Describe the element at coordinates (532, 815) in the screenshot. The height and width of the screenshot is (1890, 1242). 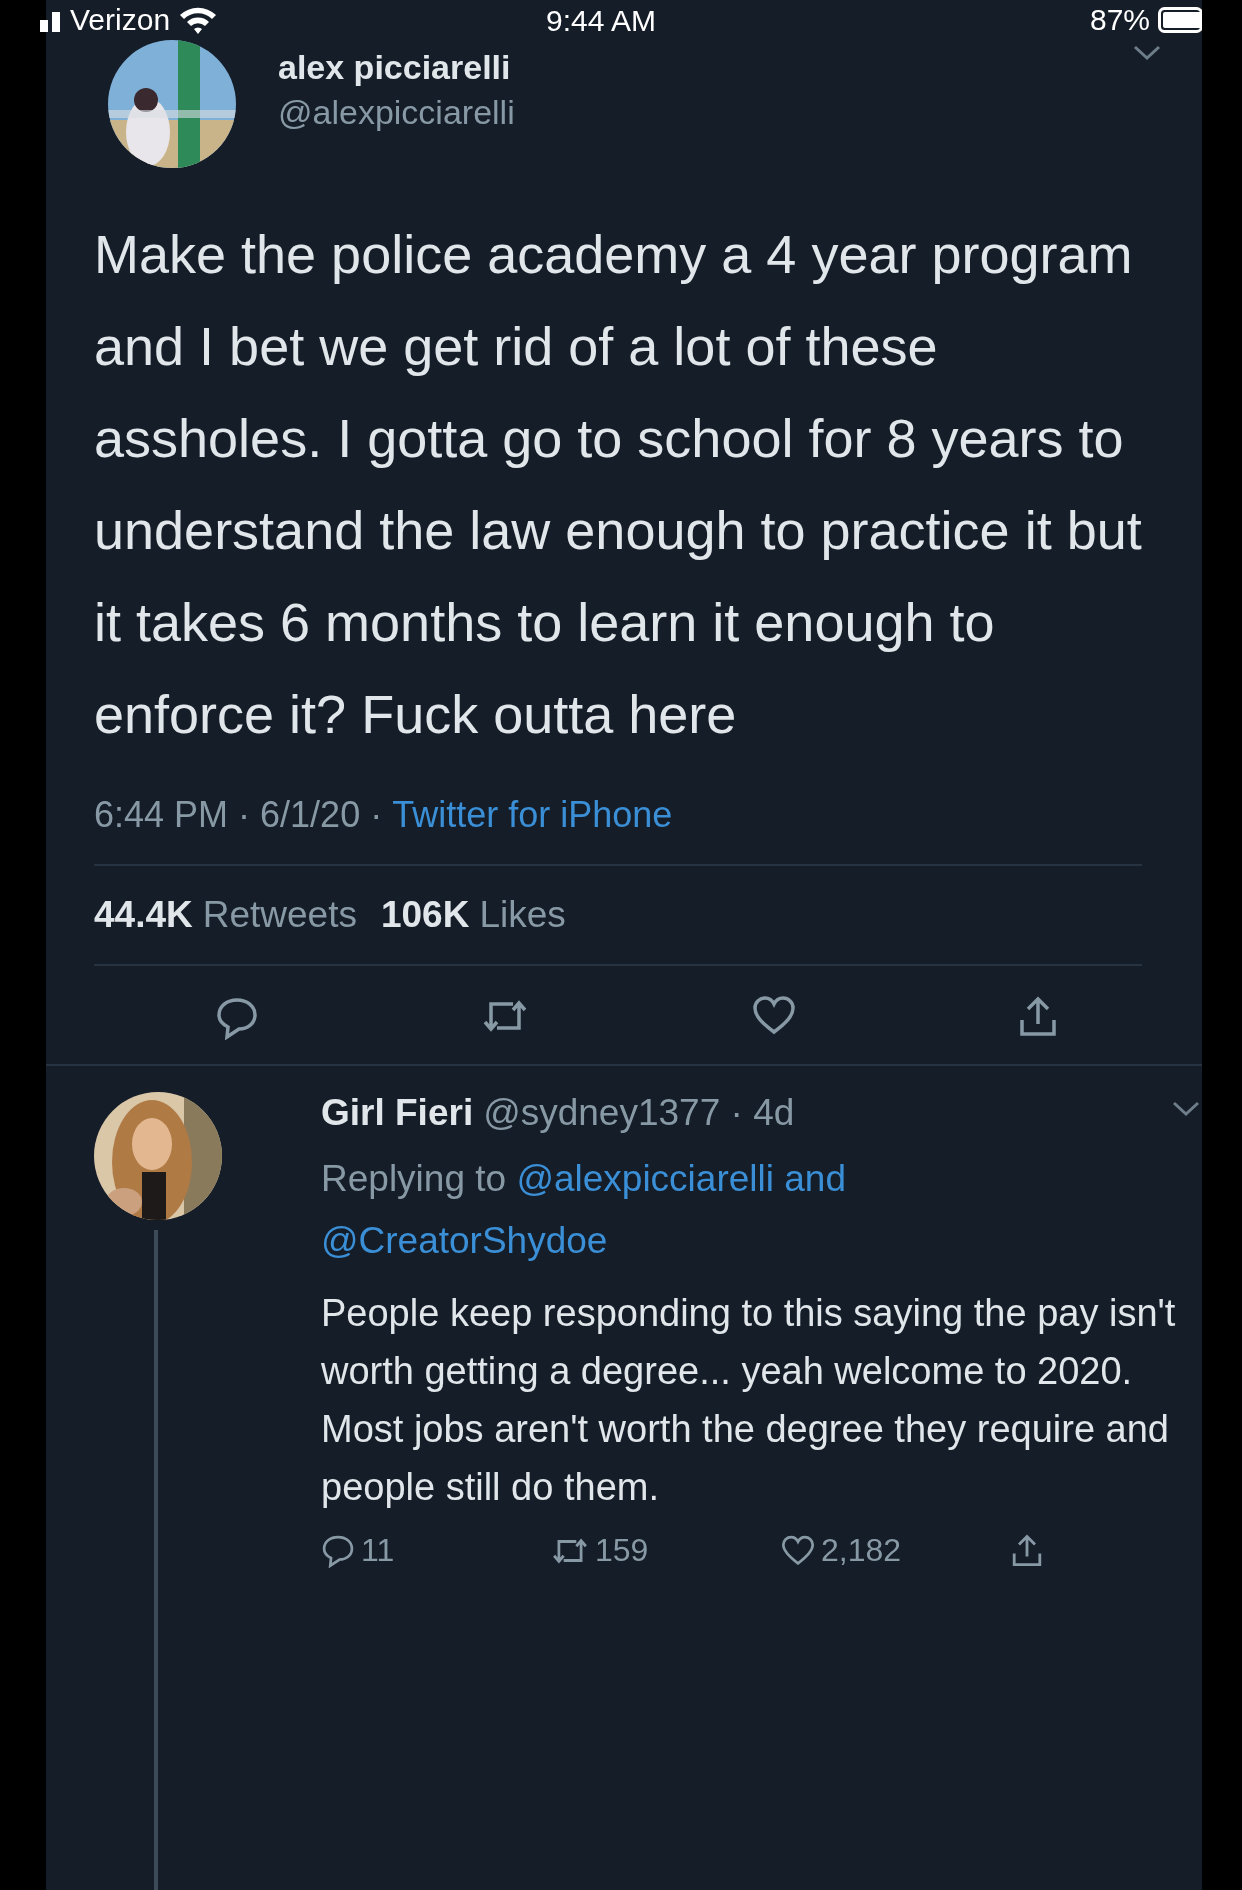
I see `source-link: Twitter for iPhone` at that location.